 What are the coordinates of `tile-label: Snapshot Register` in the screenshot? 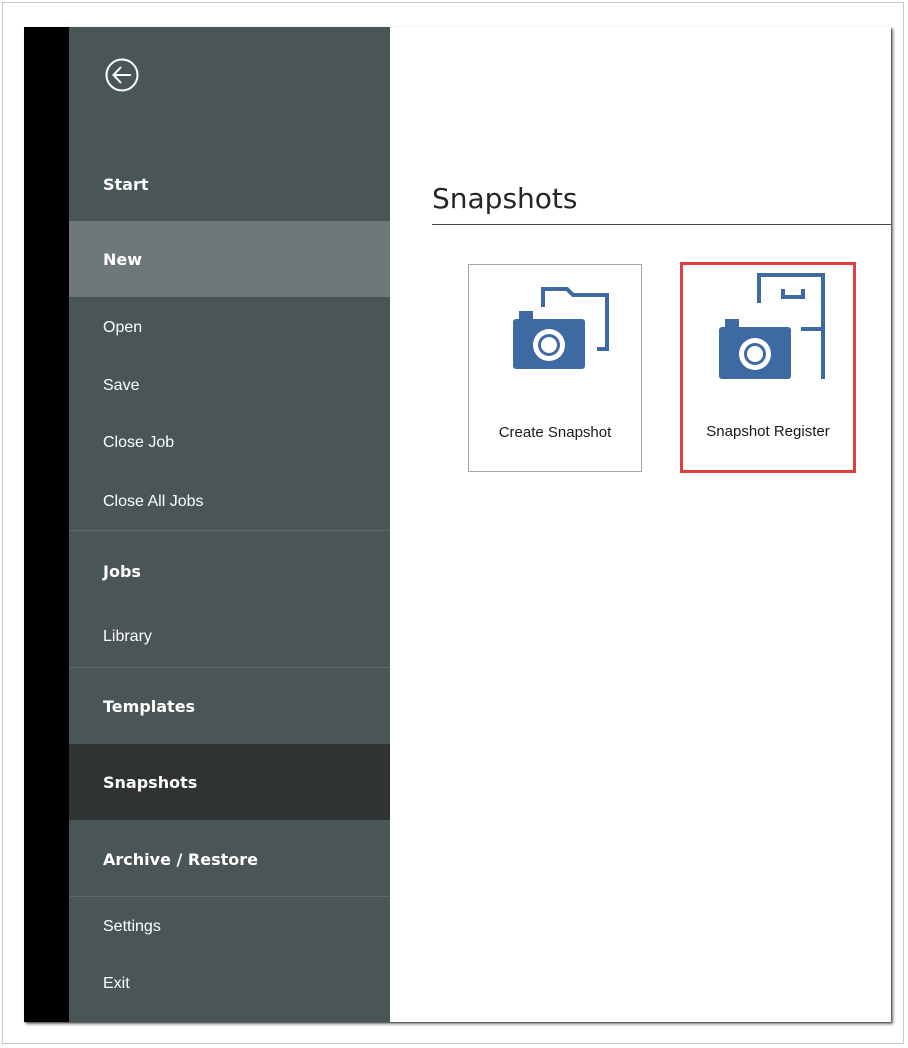 It's located at (768, 431).